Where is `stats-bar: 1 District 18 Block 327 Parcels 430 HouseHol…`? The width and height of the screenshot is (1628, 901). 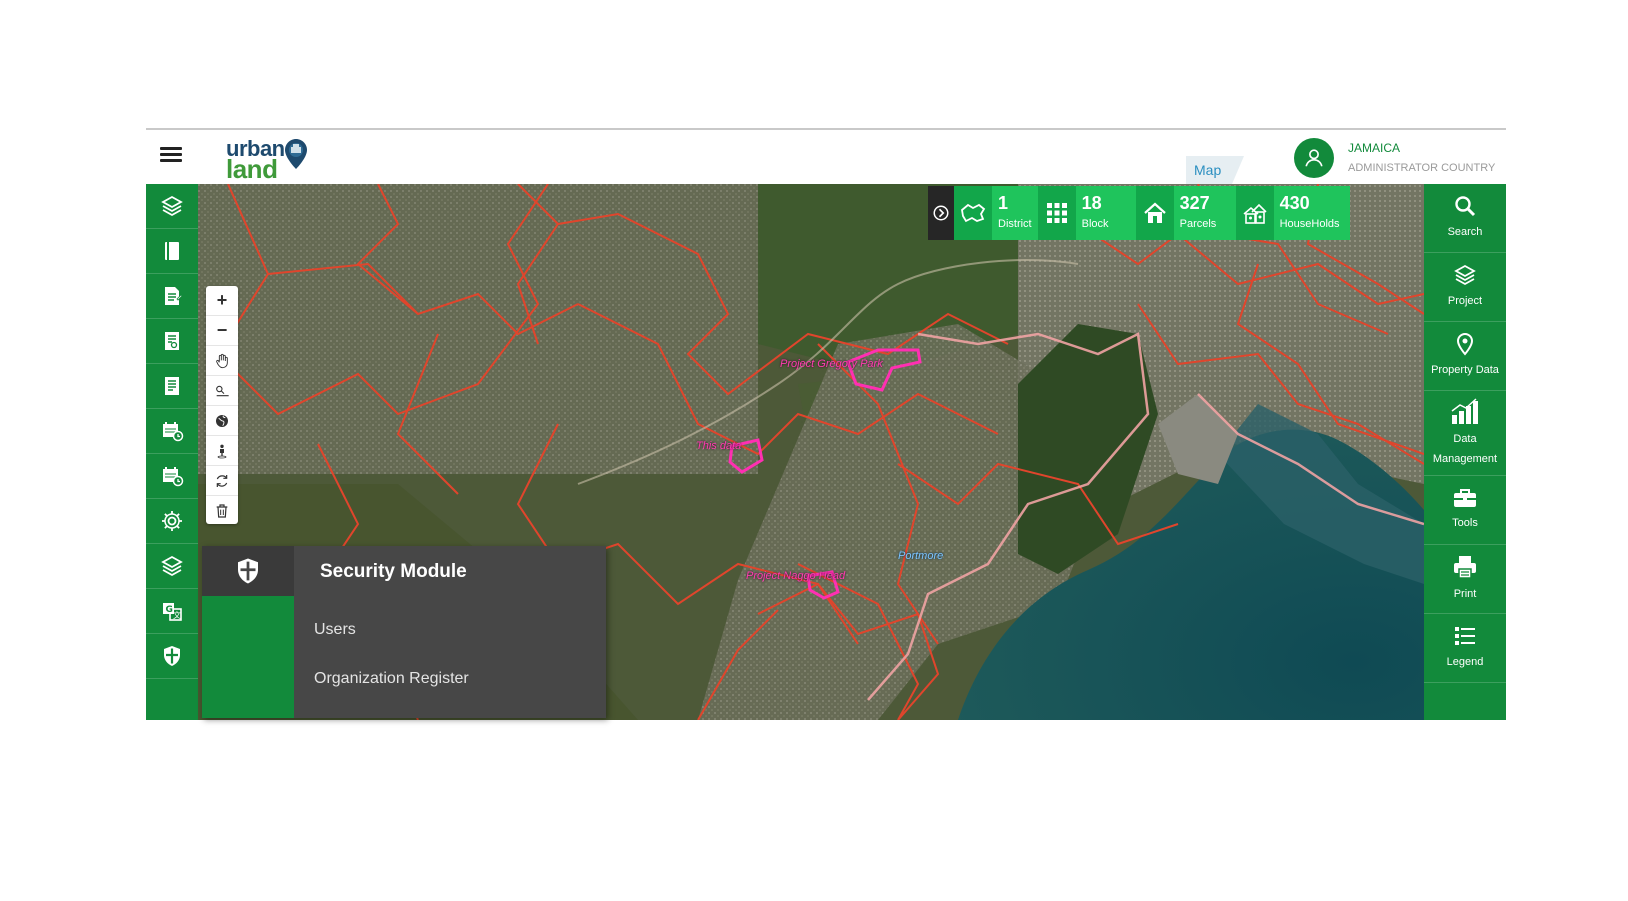 stats-bar: 1 District 18 Block 327 Parcels 430 HouseHol… is located at coordinates (1139, 213).